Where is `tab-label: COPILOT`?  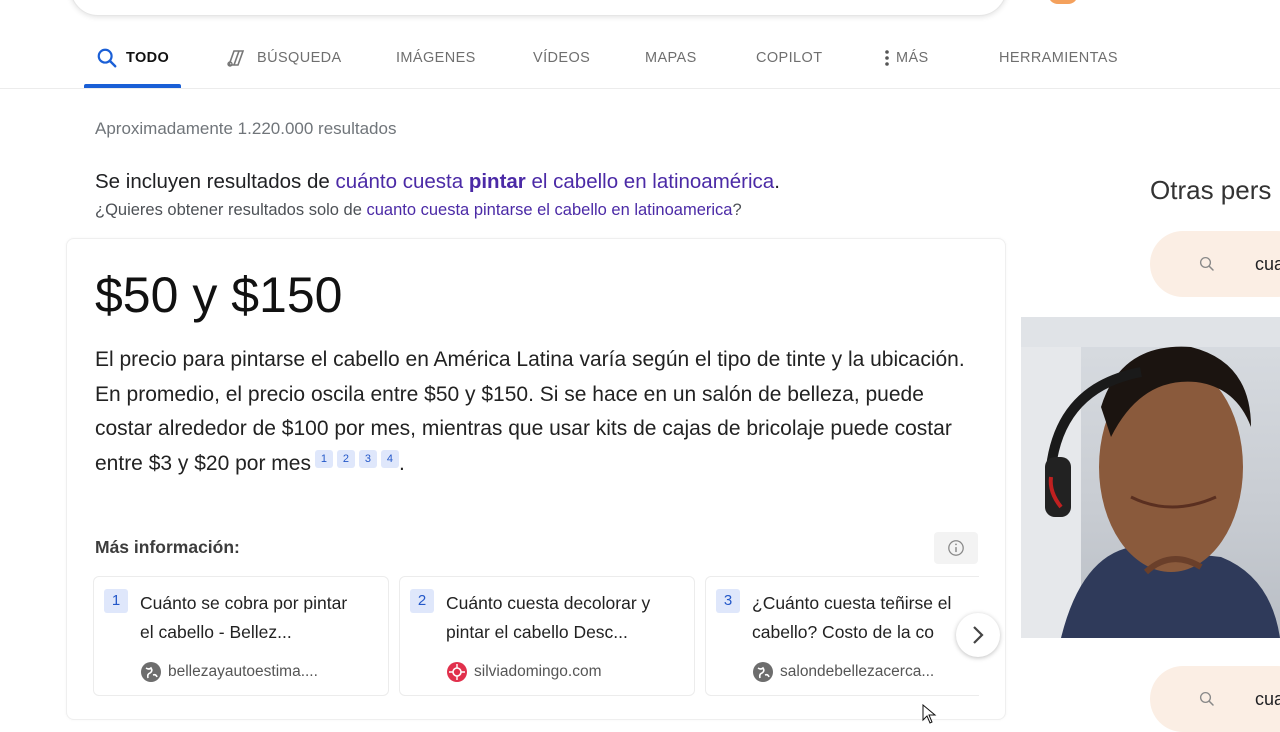
tab-label: COPILOT is located at coordinates (789, 58).